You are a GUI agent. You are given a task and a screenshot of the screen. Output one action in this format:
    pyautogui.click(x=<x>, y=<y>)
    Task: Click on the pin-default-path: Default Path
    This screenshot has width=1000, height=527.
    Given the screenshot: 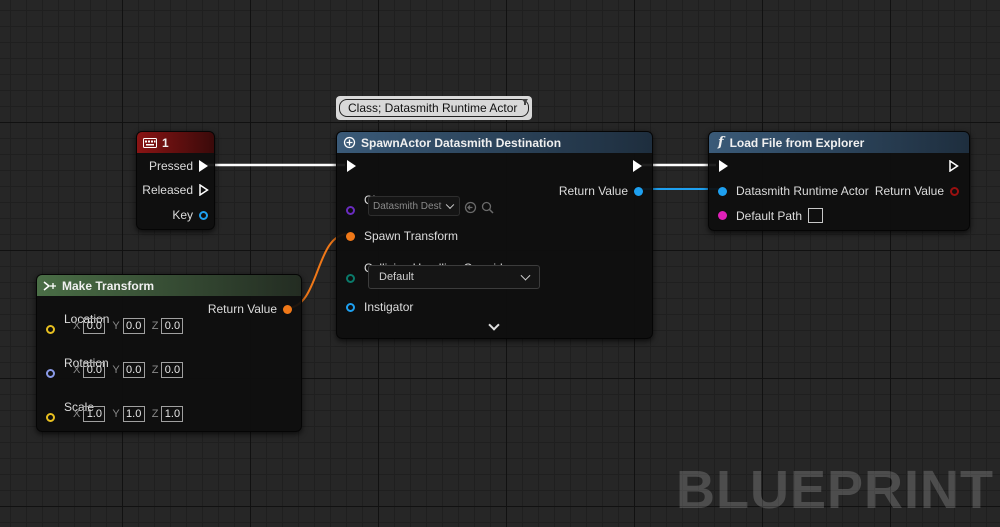 What is the action you would take?
    pyautogui.click(x=771, y=215)
    